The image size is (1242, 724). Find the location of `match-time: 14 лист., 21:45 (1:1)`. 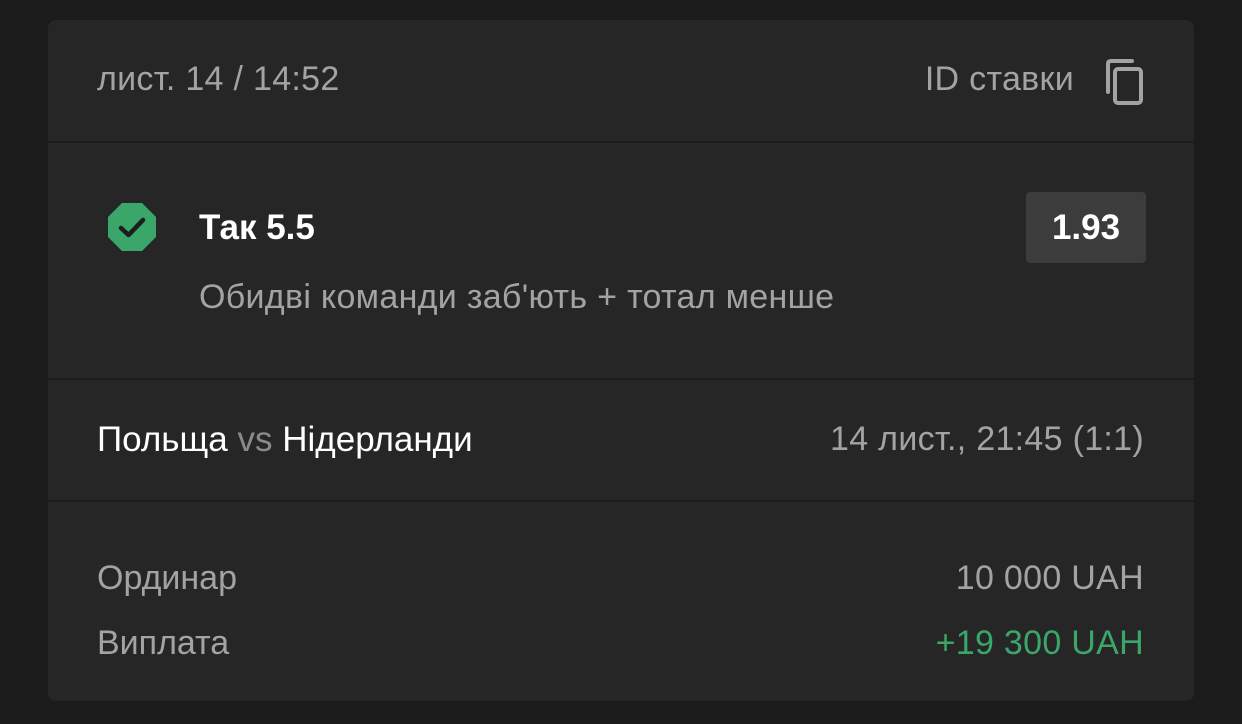

match-time: 14 лист., 21:45 (1:1) is located at coordinates (987, 439).